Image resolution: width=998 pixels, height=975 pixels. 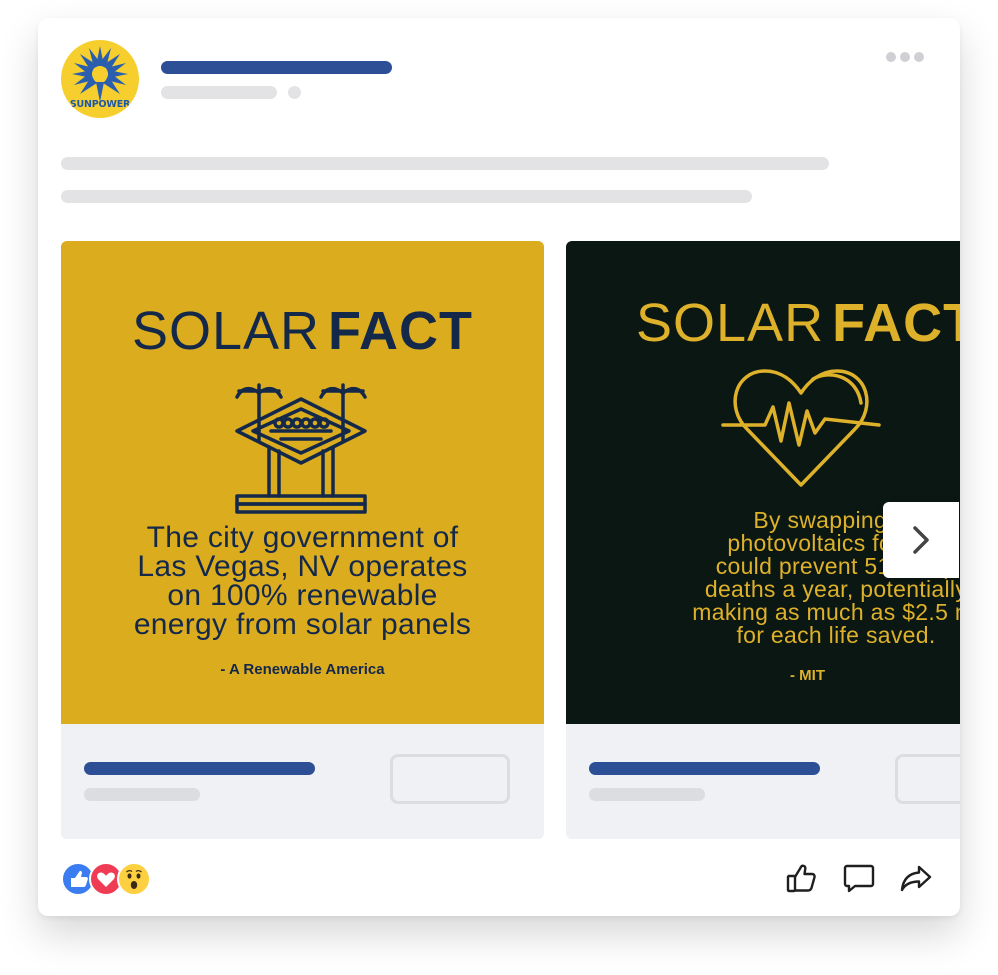 I want to click on chevron-right-icon, so click(x=921, y=540).